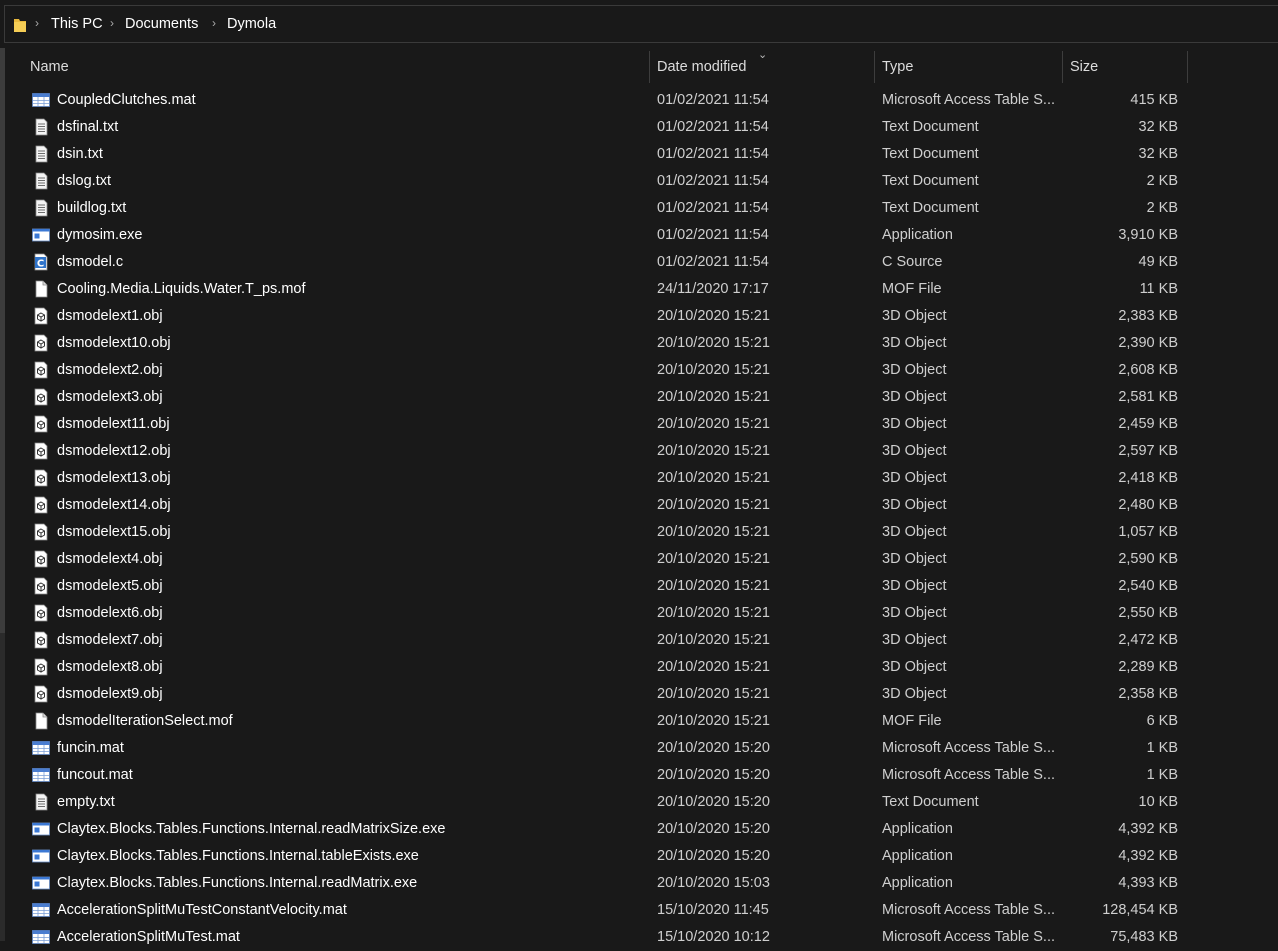 Image resolution: width=1278 pixels, height=951 pixels. What do you see at coordinates (251, 24) in the screenshot?
I see `breadcrumb-dymola: Dymola` at bounding box center [251, 24].